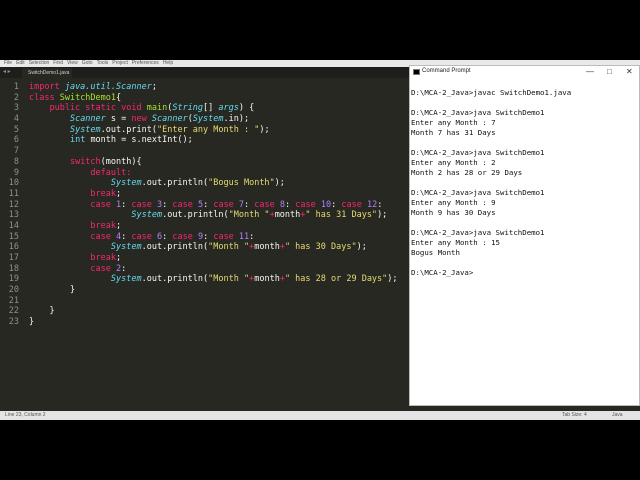  What do you see at coordinates (341, 215) in the screenshot?
I see `code-token: " has 31 Days"` at bounding box center [341, 215].